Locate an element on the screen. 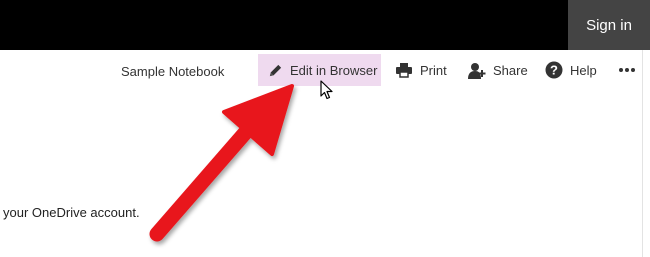 This screenshot has height=257, width=650. print-button: Print is located at coordinates (421, 70).